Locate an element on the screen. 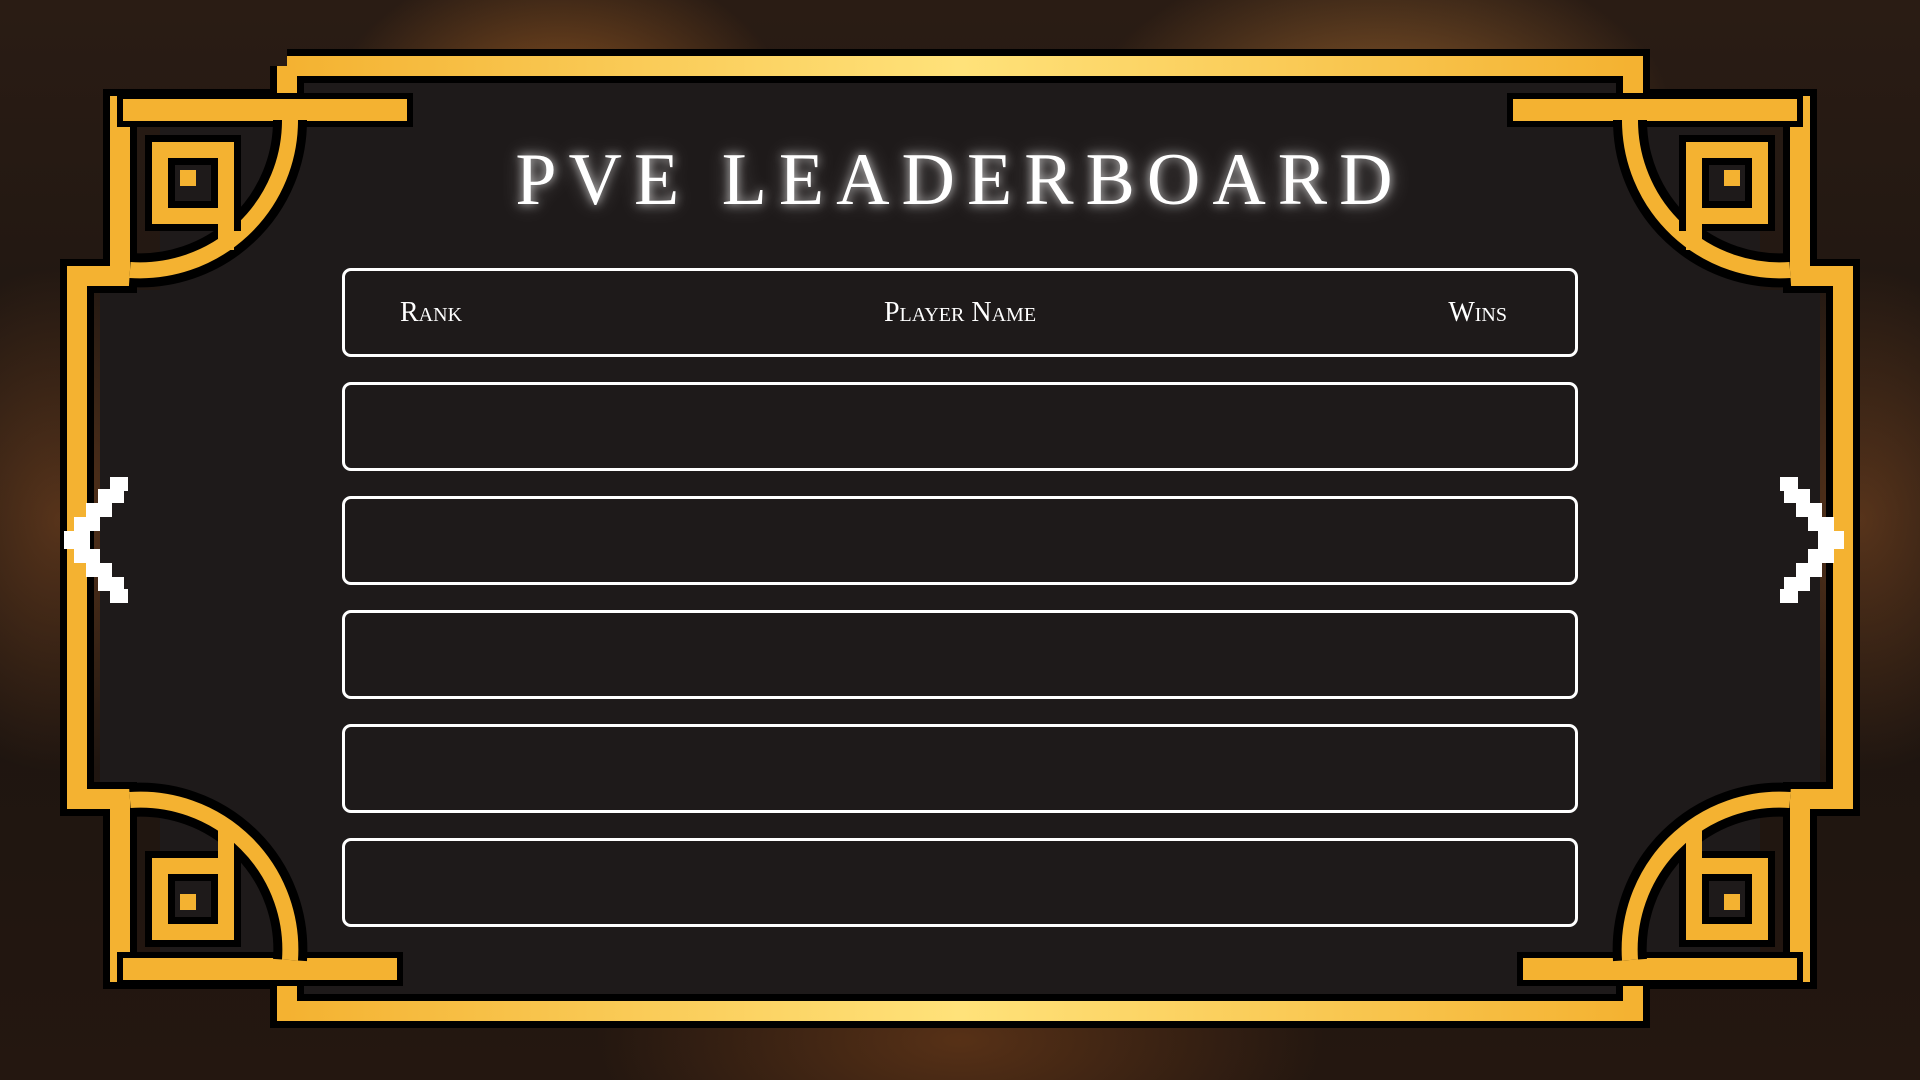  previous-page-button is located at coordinates (104, 540).